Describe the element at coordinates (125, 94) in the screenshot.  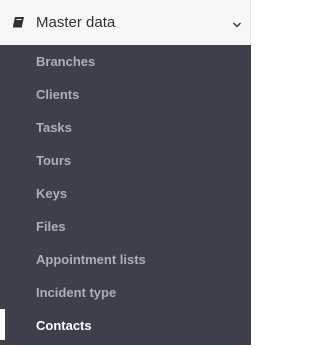
I see `submenu-item-clients: Clients` at that location.